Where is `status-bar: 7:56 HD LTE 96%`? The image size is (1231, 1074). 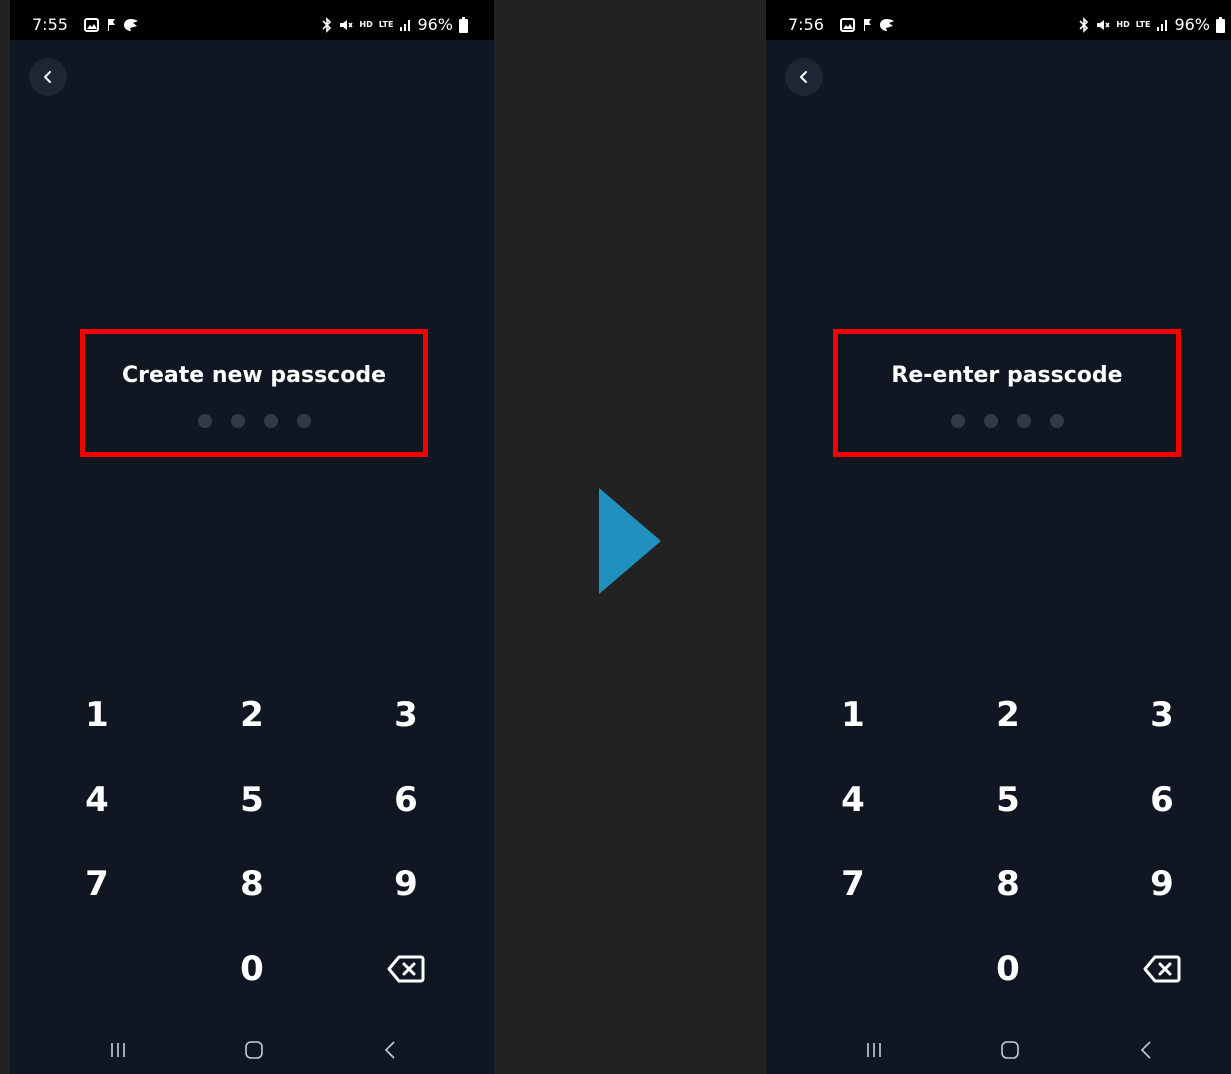 status-bar: 7:56 HD LTE 96% is located at coordinates (998, 20).